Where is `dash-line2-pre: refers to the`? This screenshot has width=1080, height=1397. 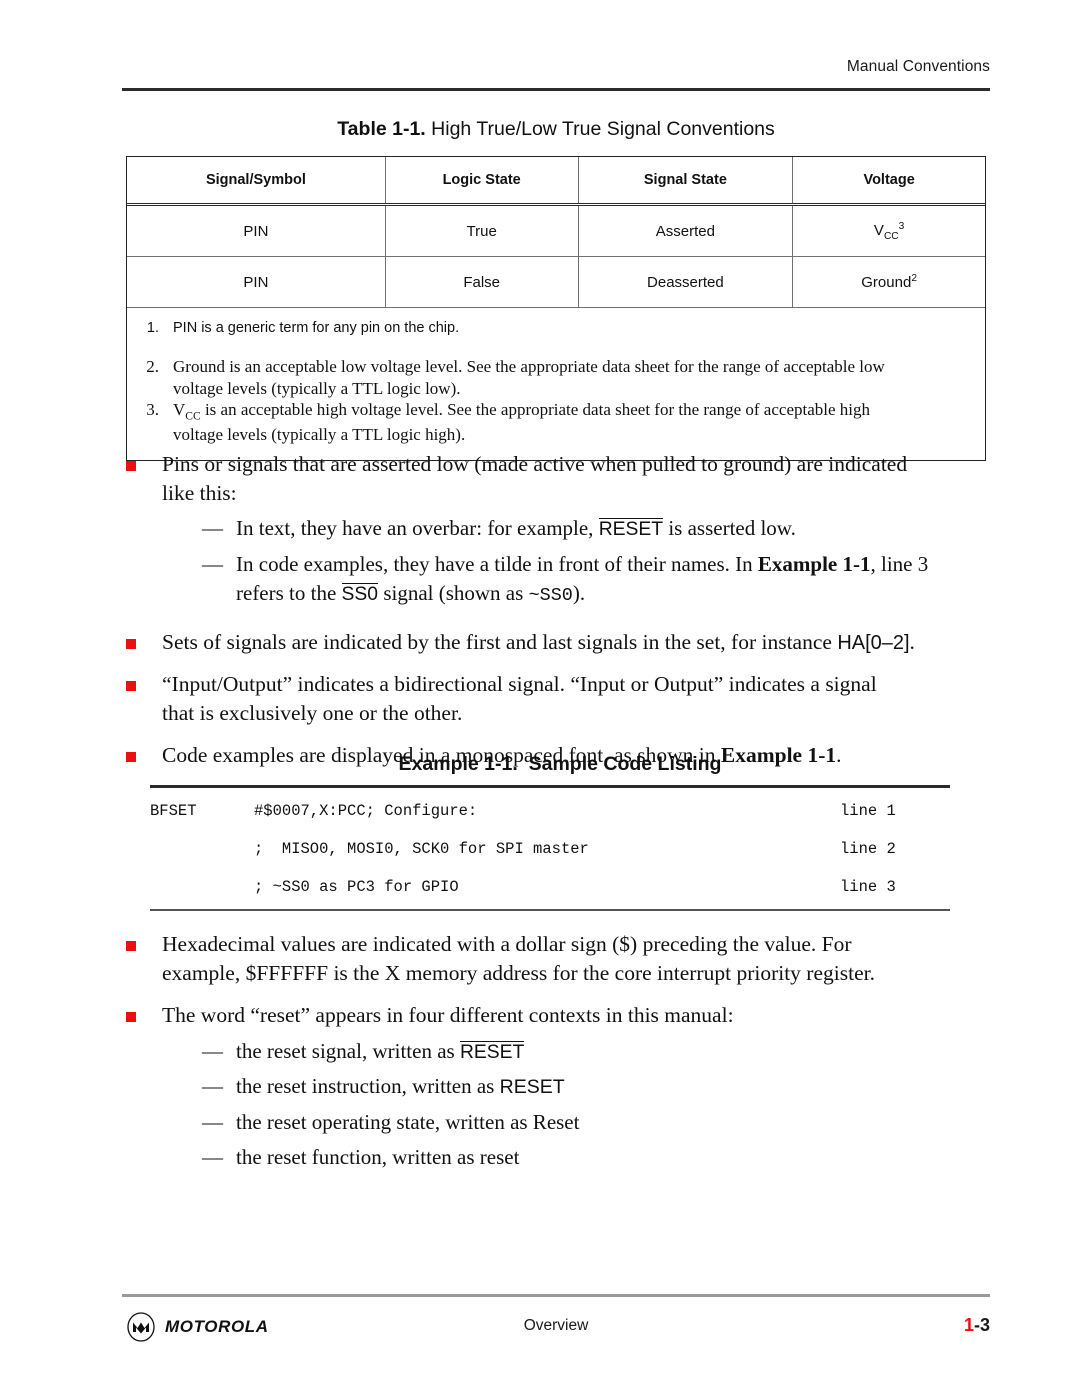
dash-line2-pre: refers to the is located at coordinates (289, 592).